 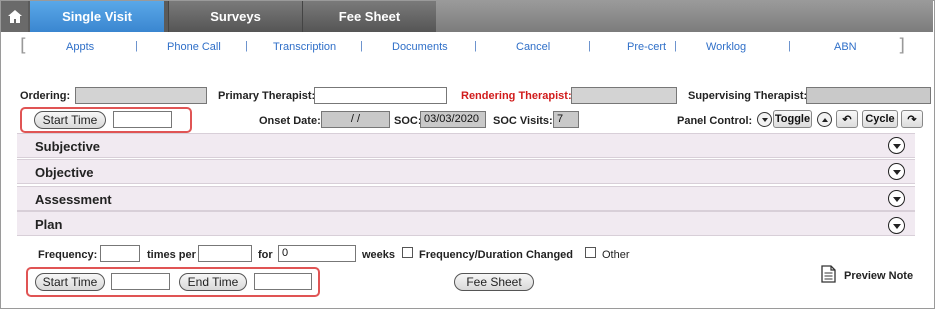 I want to click on nav-bracket-right: ], so click(x=902, y=45).